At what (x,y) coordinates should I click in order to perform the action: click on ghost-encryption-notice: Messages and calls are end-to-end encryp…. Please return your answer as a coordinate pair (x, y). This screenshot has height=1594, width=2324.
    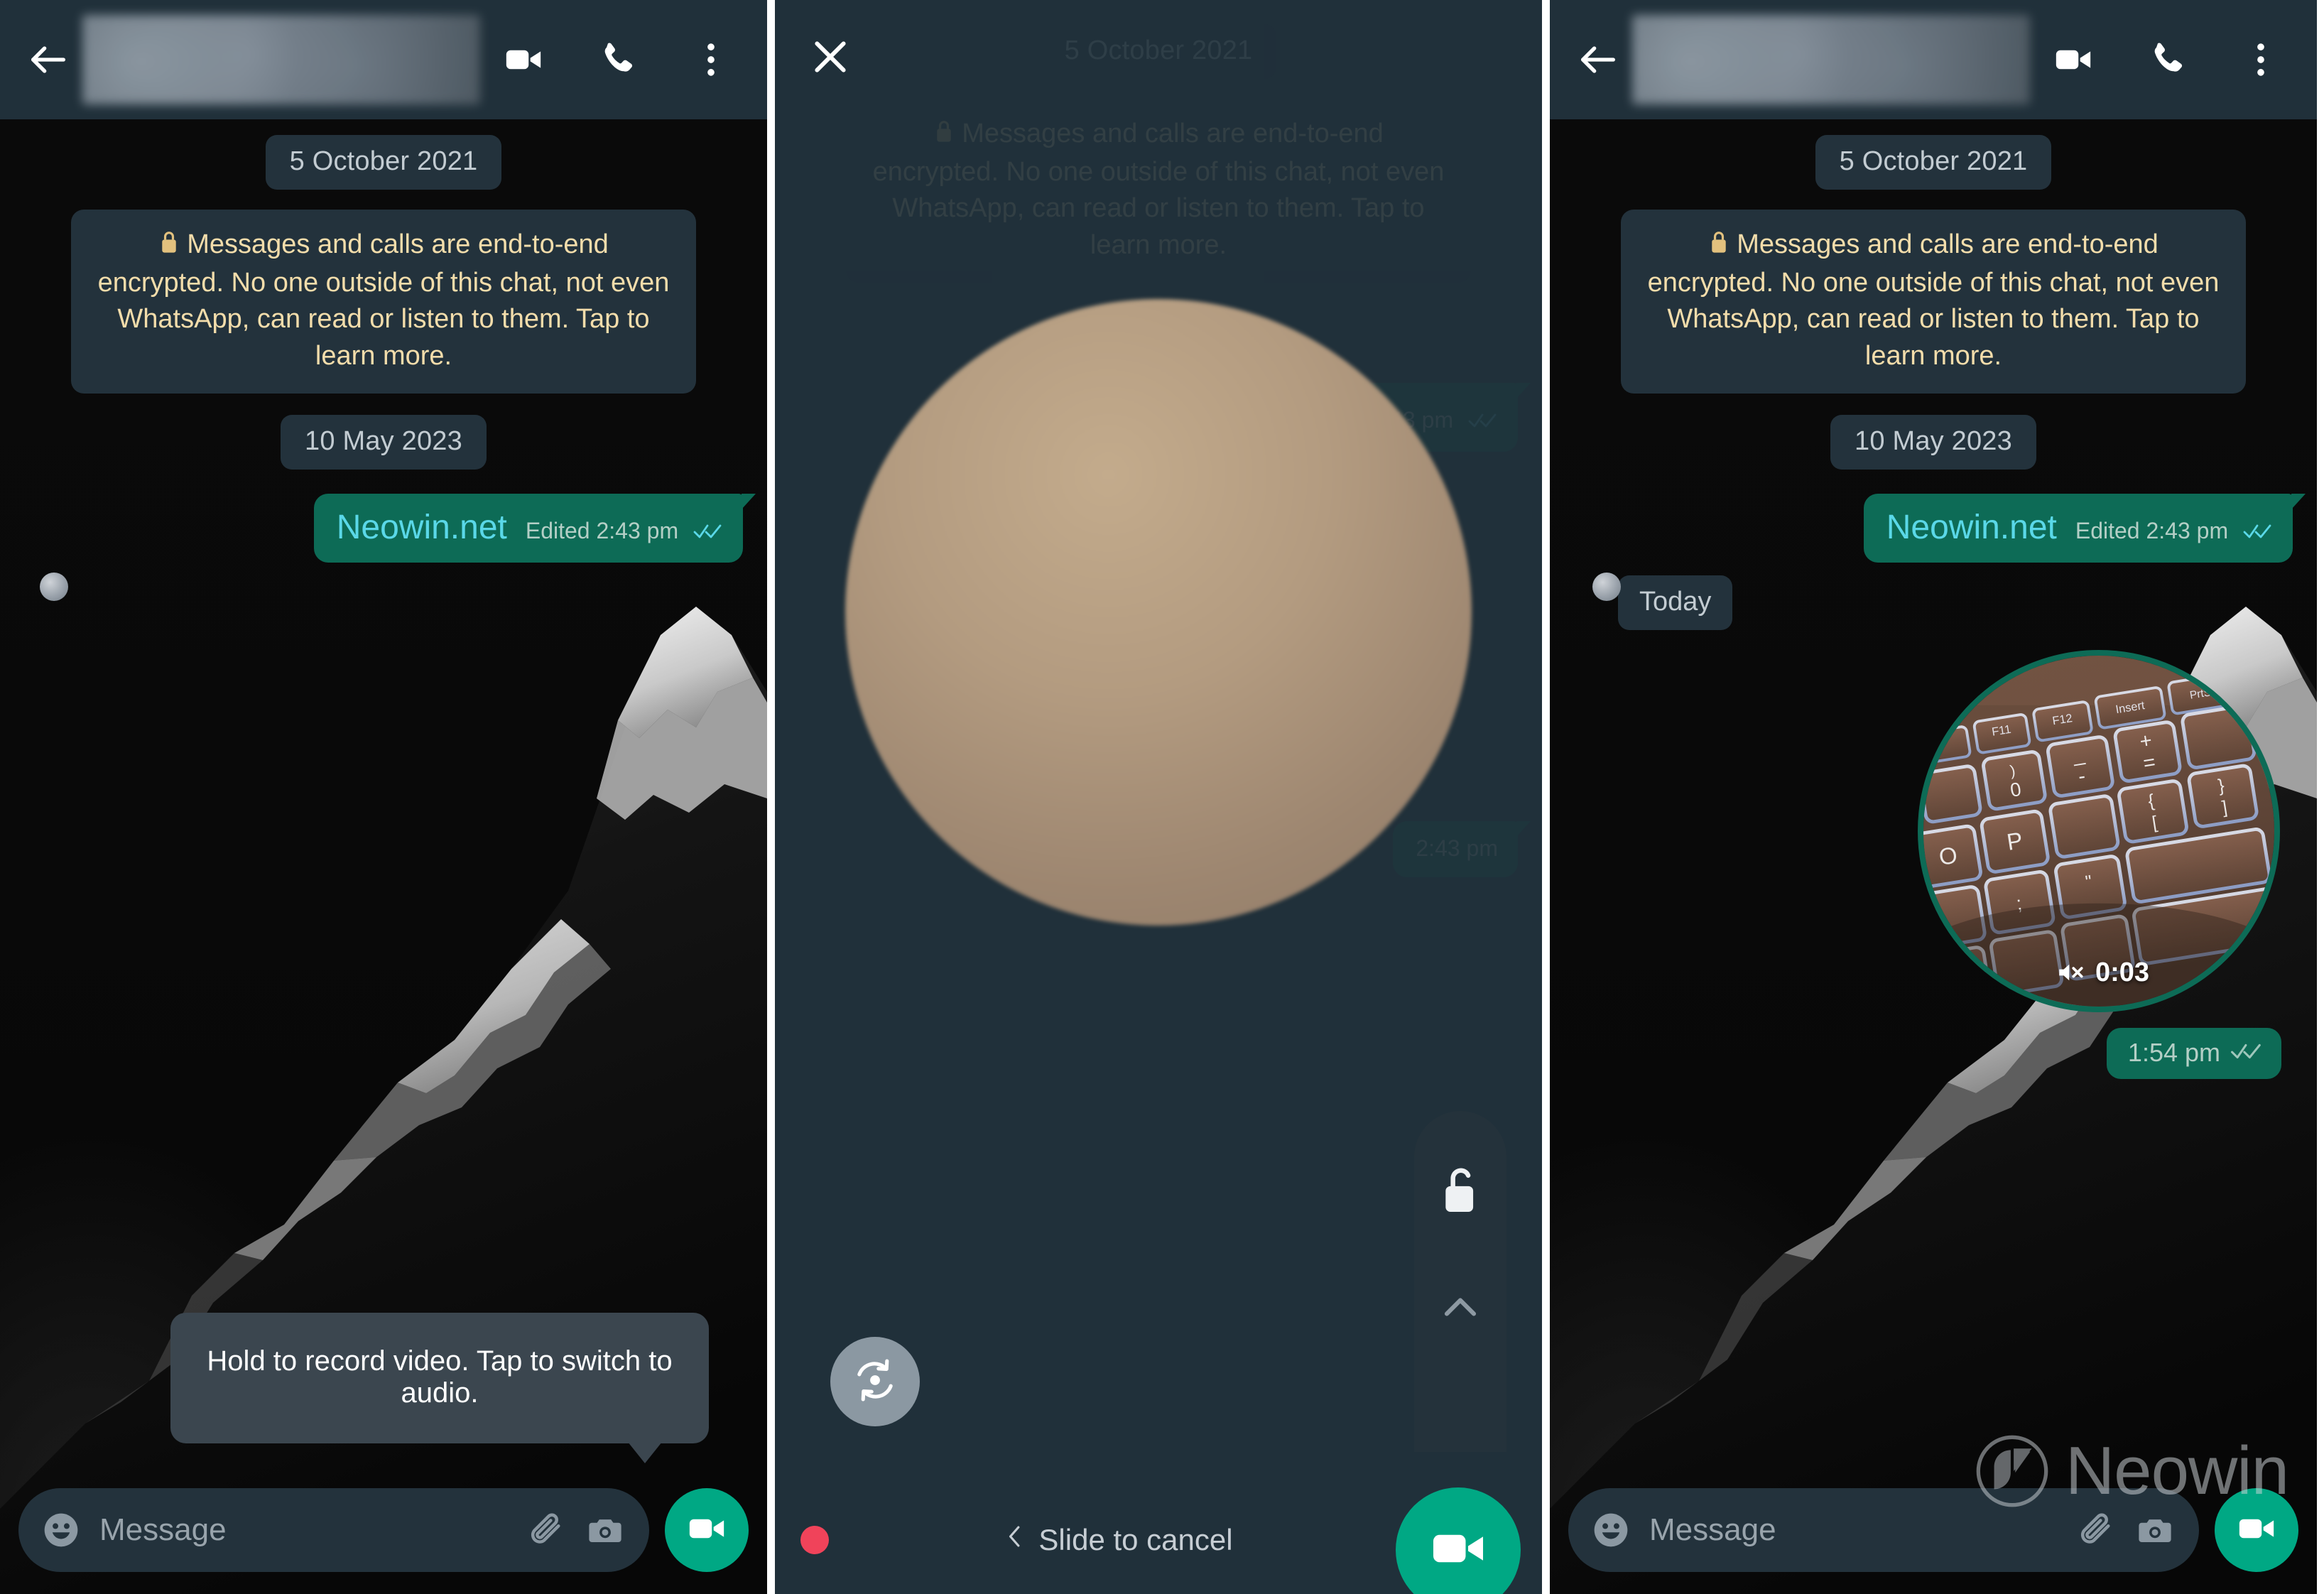
    Looking at the image, I should click on (1158, 191).